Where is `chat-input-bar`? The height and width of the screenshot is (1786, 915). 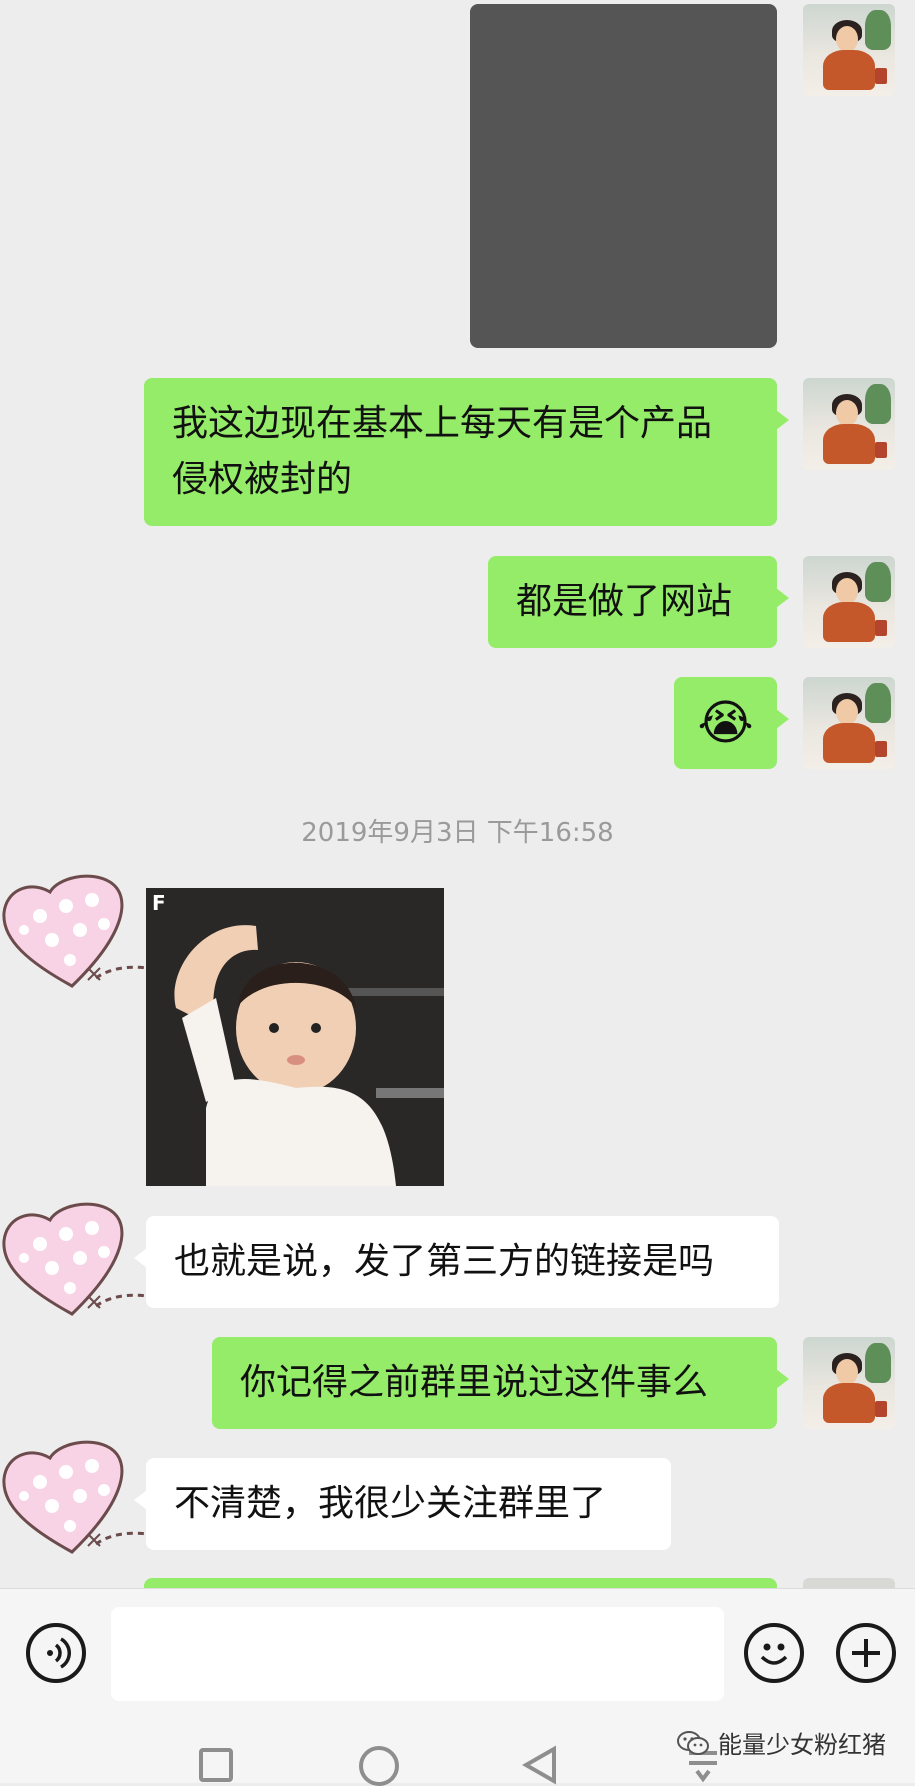 chat-input-bar is located at coordinates (457, 1656).